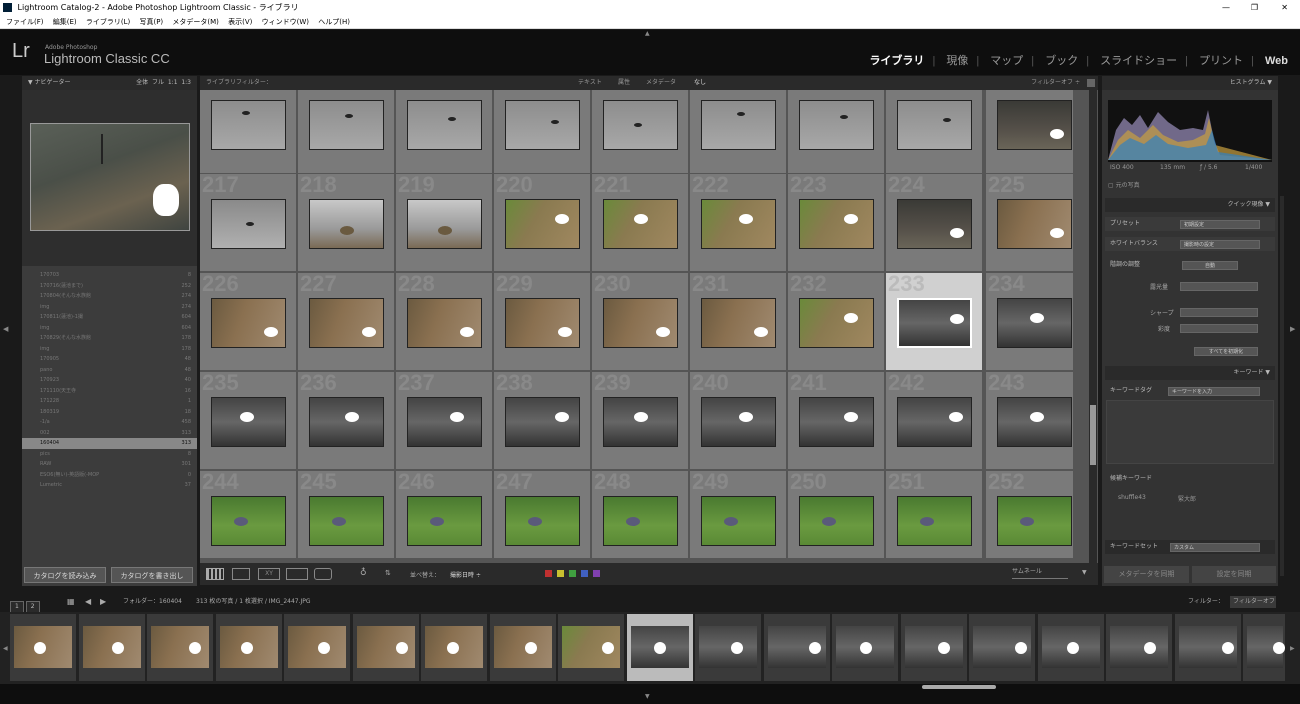  What do you see at coordinates (109, 475) in the screenshot?
I see `folder-item: ESO6(無い)-英語版(-MOP 0` at bounding box center [109, 475].